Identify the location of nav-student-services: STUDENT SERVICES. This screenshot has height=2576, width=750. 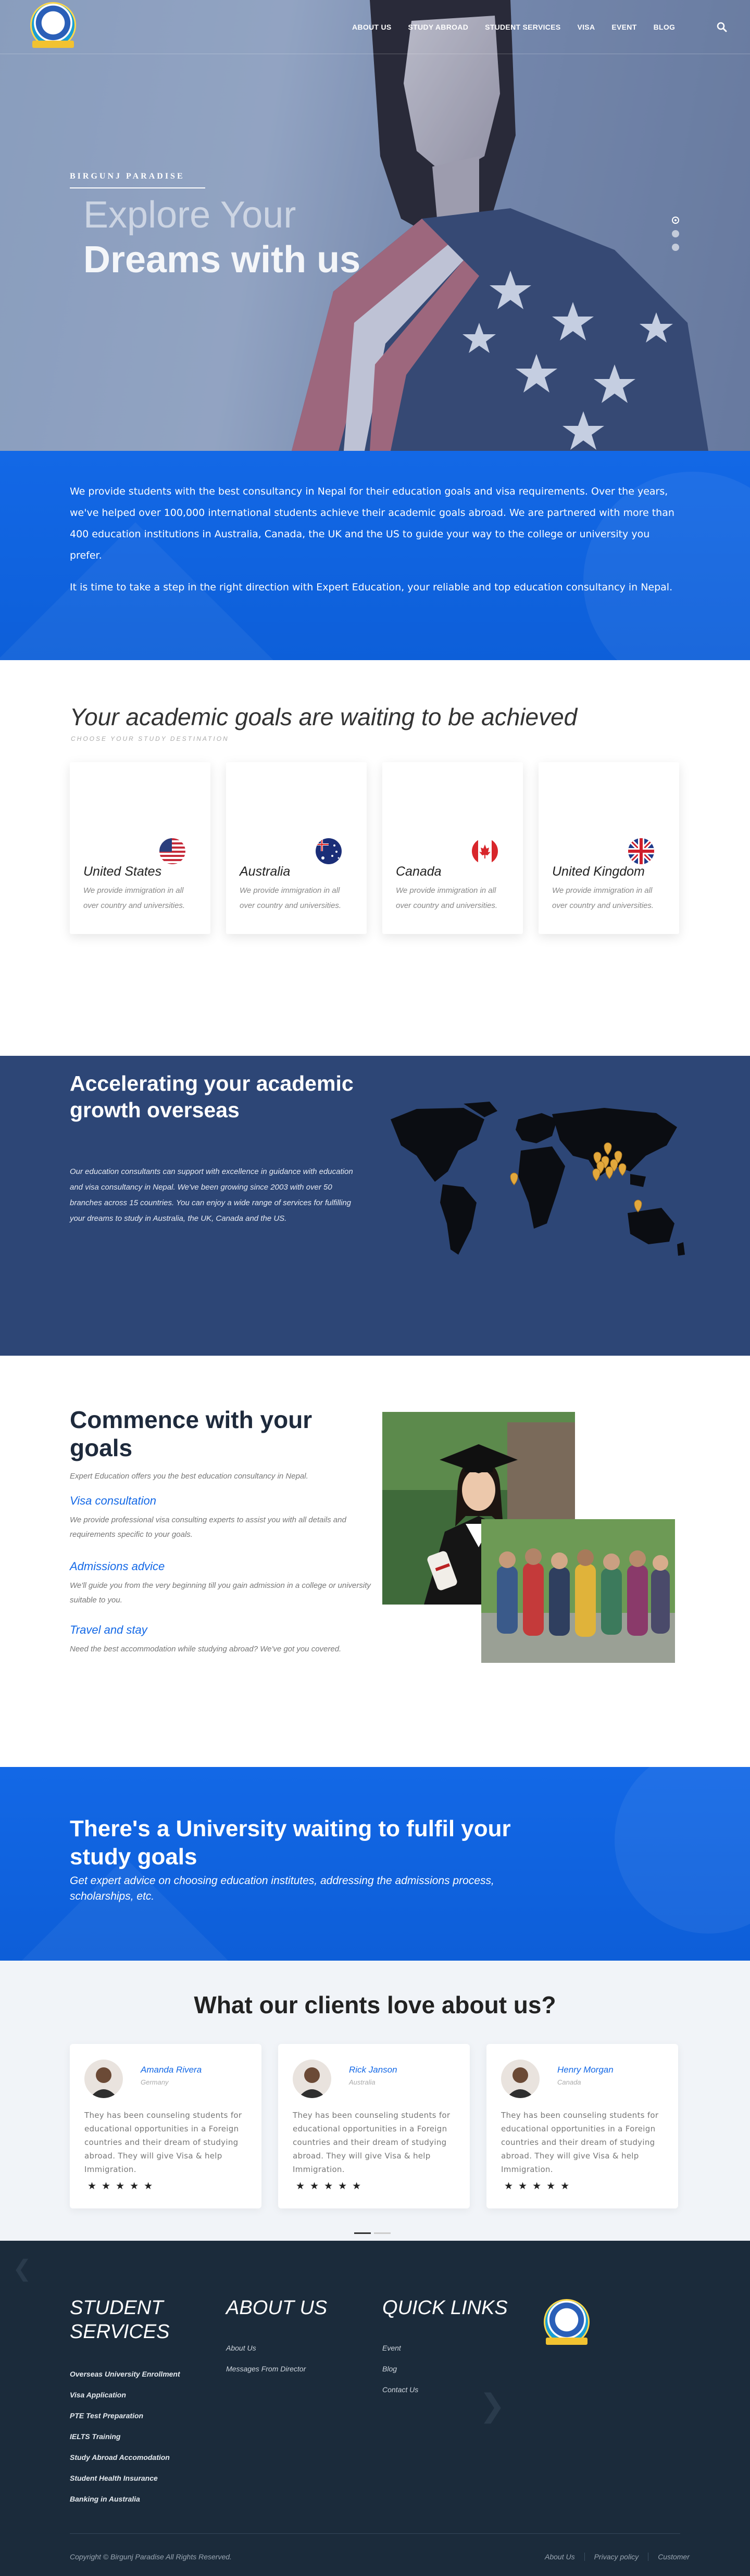
(523, 27).